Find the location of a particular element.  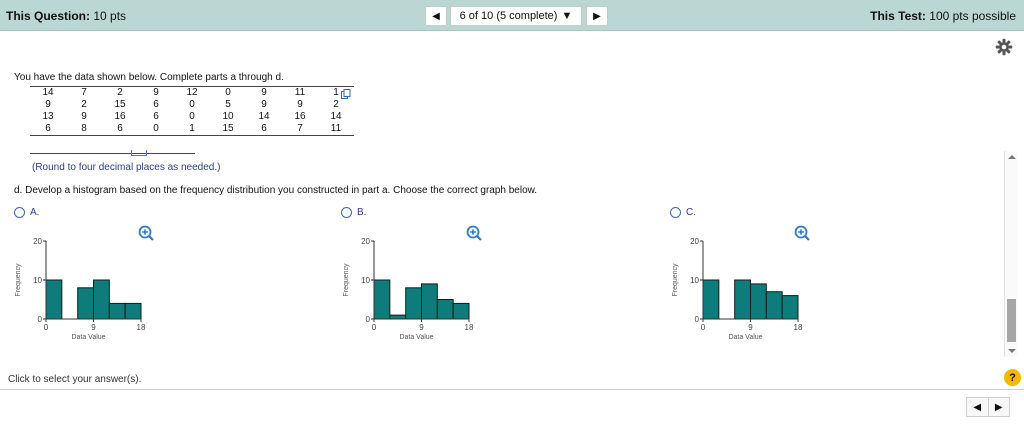

help-button: ? is located at coordinates (1012, 377).